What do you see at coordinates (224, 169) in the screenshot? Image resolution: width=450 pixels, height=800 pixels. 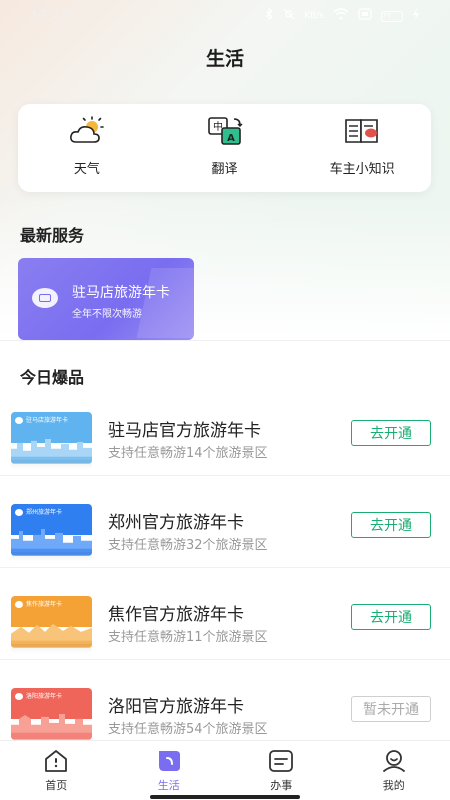 I see `quick-action-label: 翻译` at bounding box center [224, 169].